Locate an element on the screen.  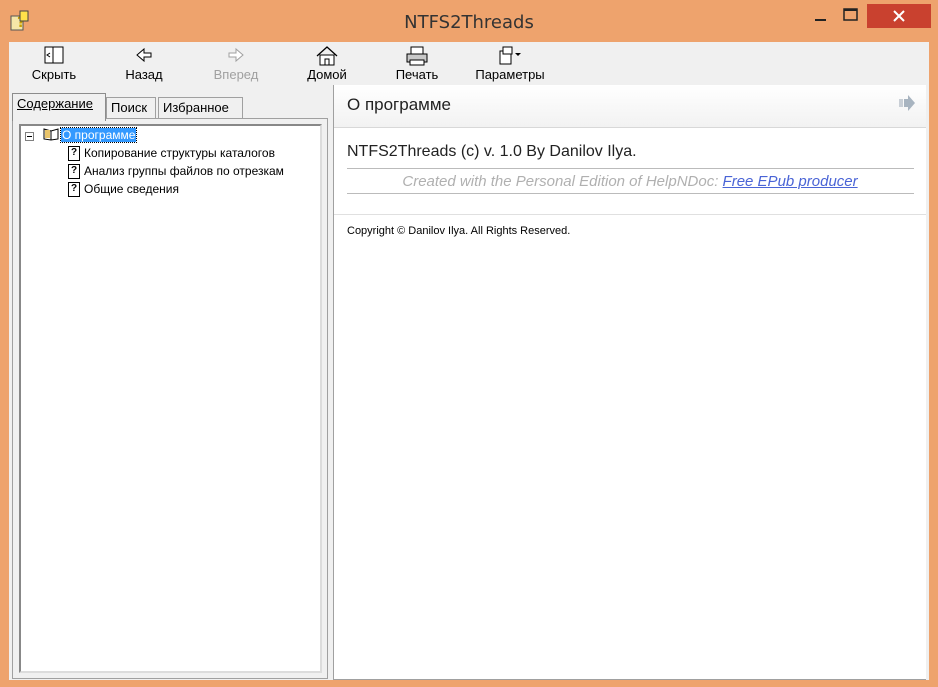
title-bar: ? NTFS2Threads is located at coordinates (469, 21).